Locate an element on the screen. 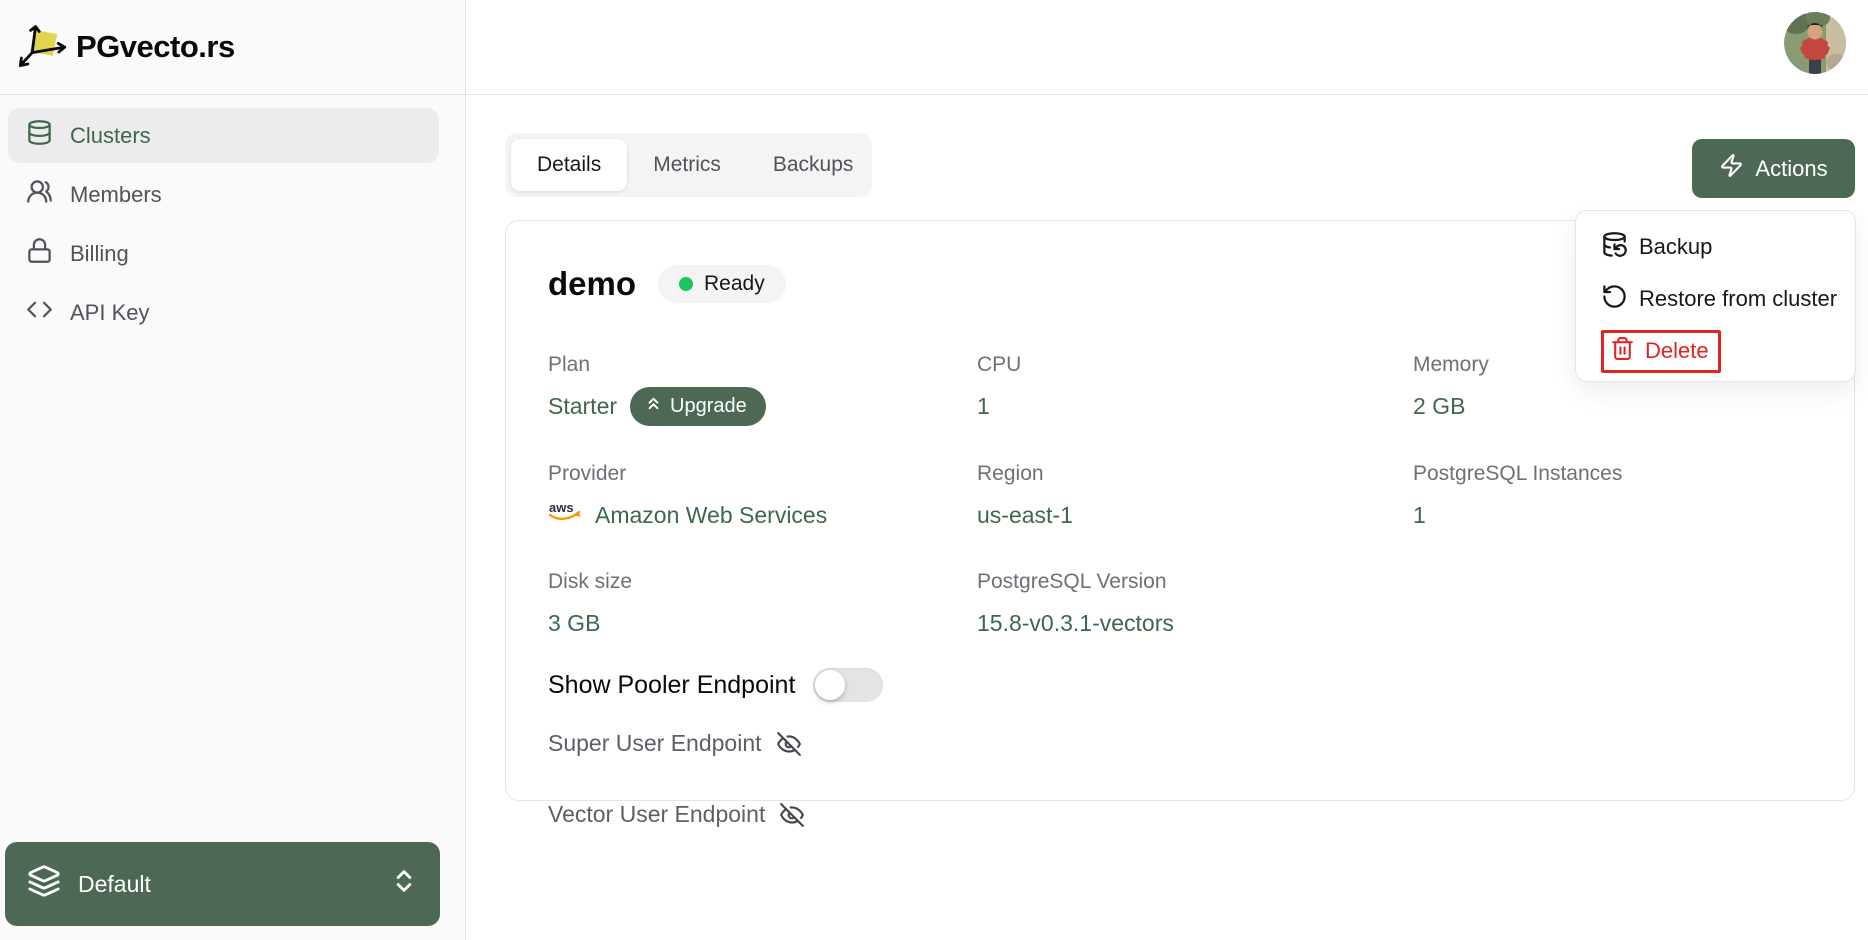 The image size is (1868, 940). sidebar-nav: Clusters Members Billing API Key is located at coordinates (232, 217).